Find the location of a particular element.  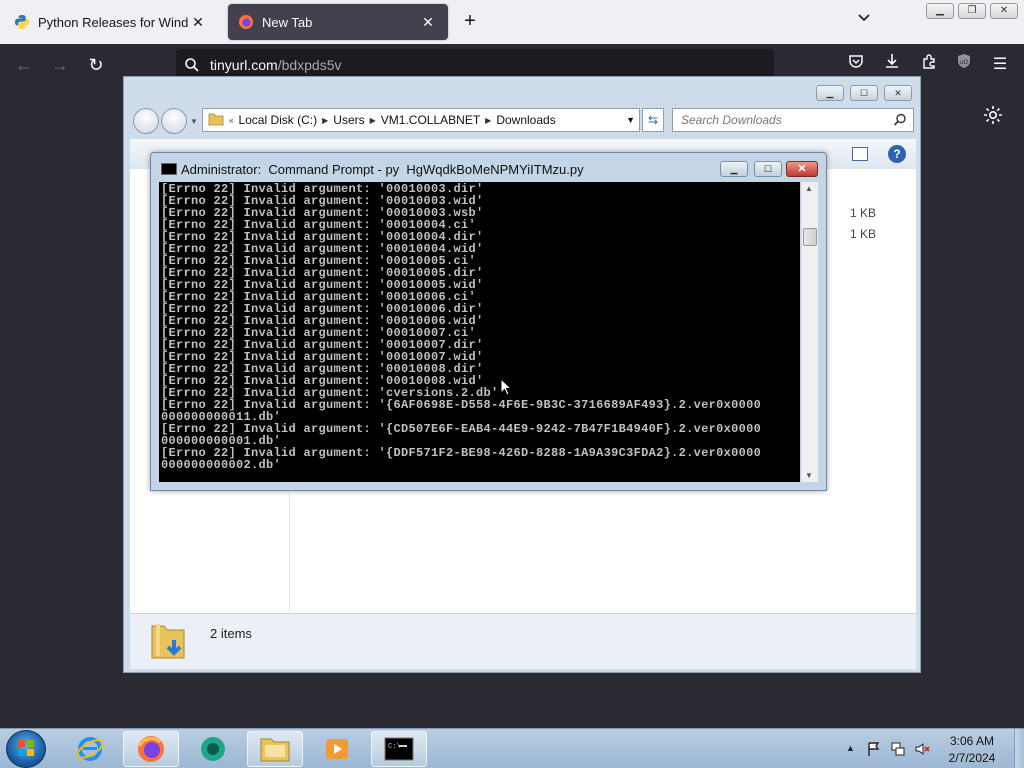

taskbar-app-button is located at coordinates (213, 749).